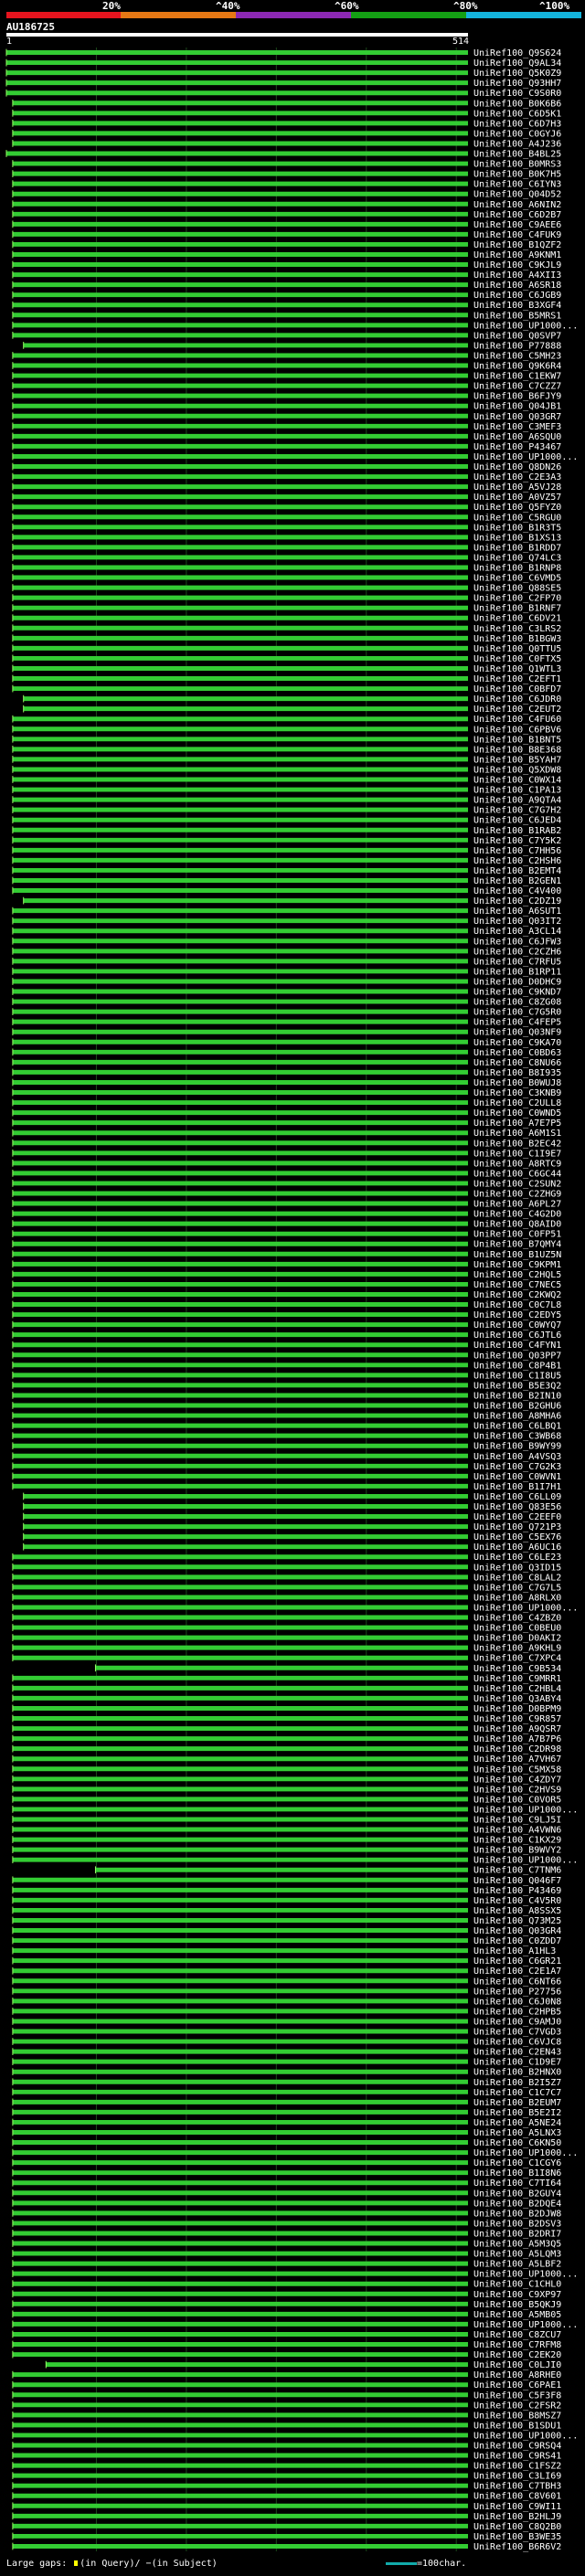 This screenshot has width=585, height=2576. I want to click on hit-label: UniRef100_C4FEP5, so click(517, 1023).